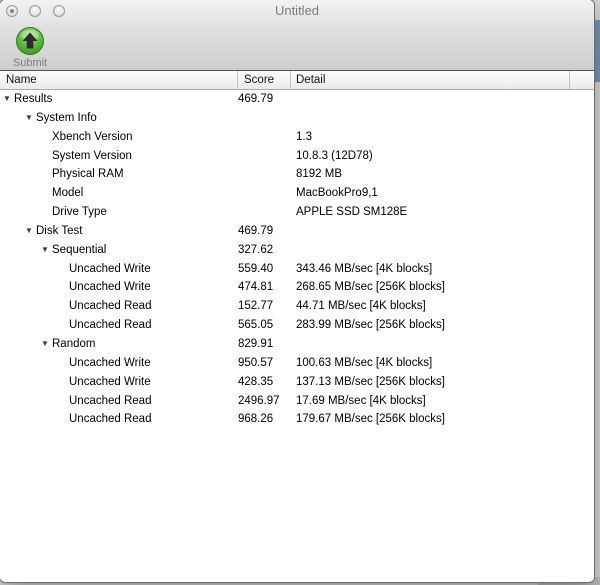 Image resolution: width=600 pixels, height=585 pixels. What do you see at coordinates (364, 268) in the screenshot?
I see `row-detail: 343.46 MB/sec [4K blocks]` at bounding box center [364, 268].